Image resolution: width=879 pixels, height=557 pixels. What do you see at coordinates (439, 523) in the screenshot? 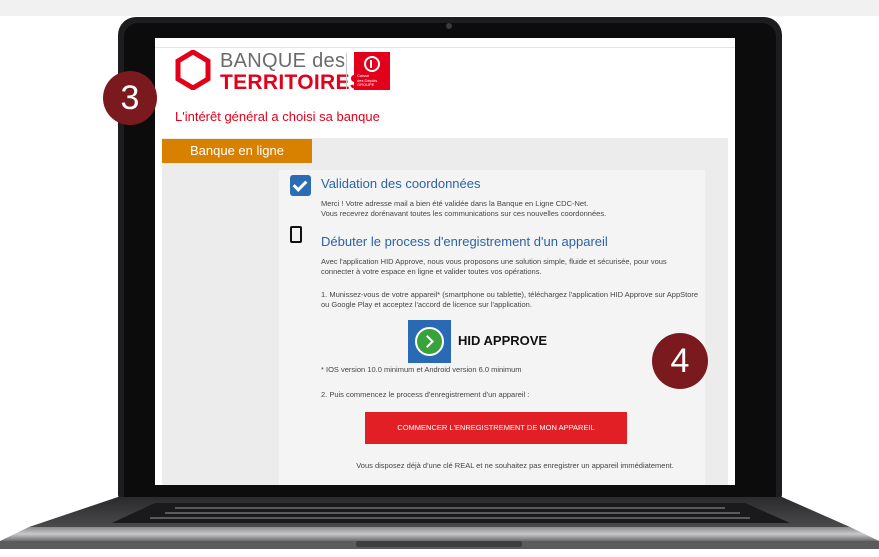
I see `laptop-base` at bounding box center [439, 523].